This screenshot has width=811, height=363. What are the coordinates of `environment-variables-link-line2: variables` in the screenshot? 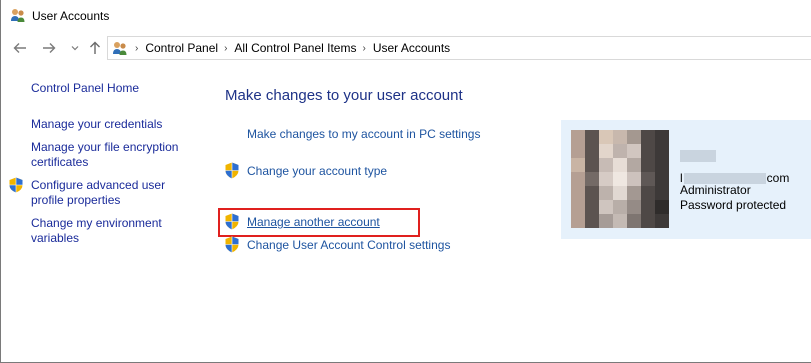 It's located at (55, 238).